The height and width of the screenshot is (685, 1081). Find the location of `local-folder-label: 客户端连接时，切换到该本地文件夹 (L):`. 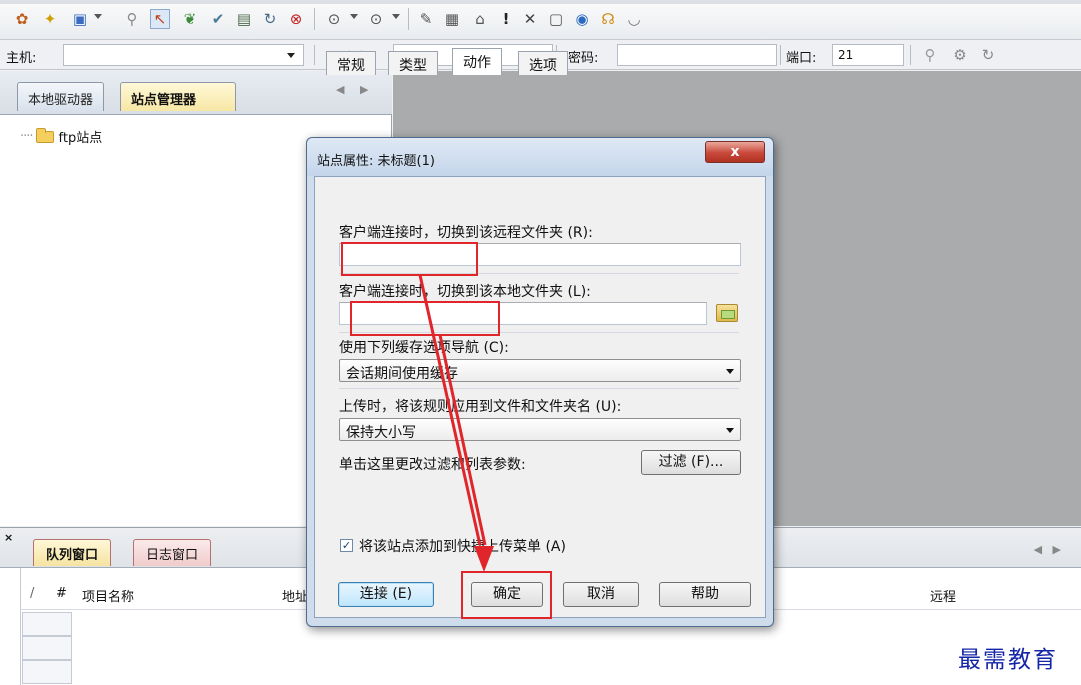

local-folder-label: 客户端连接时，切换到该本地文件夹 (L): is located at coordinates (465, 292).